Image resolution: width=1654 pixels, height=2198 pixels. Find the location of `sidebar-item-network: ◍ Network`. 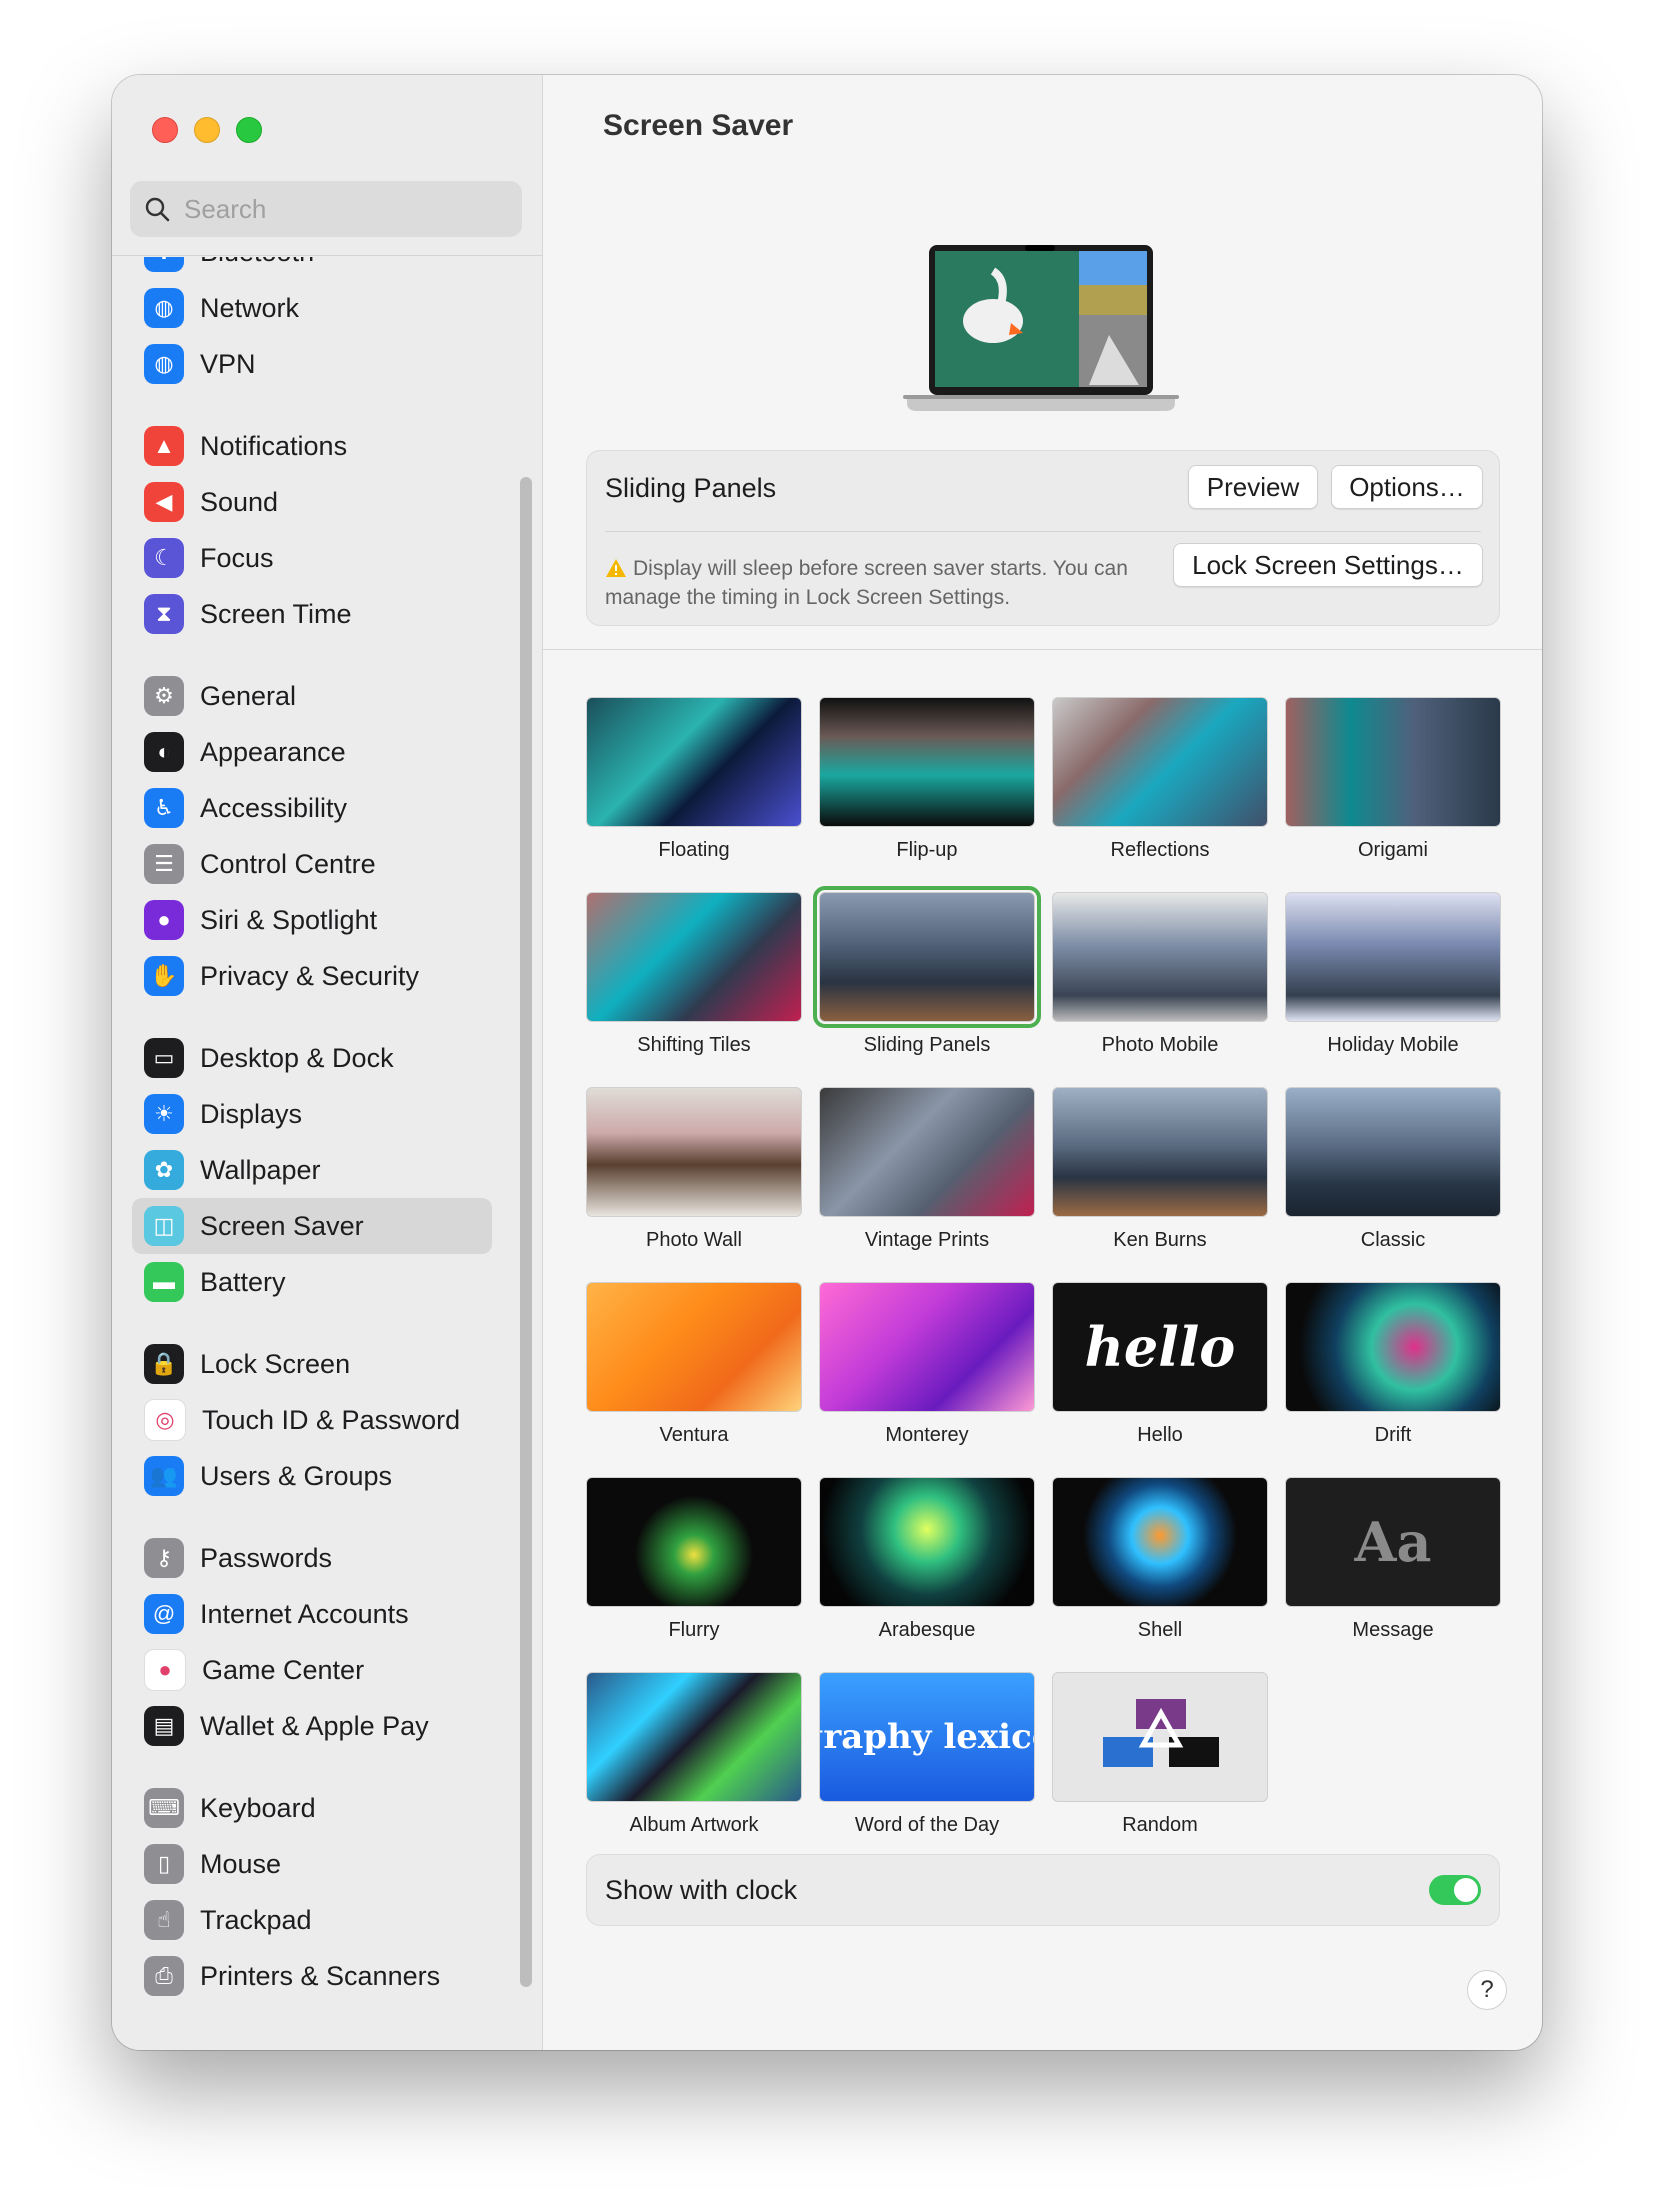

sidebar-item-network: ◍ Network is located at coordinates (303, 308).